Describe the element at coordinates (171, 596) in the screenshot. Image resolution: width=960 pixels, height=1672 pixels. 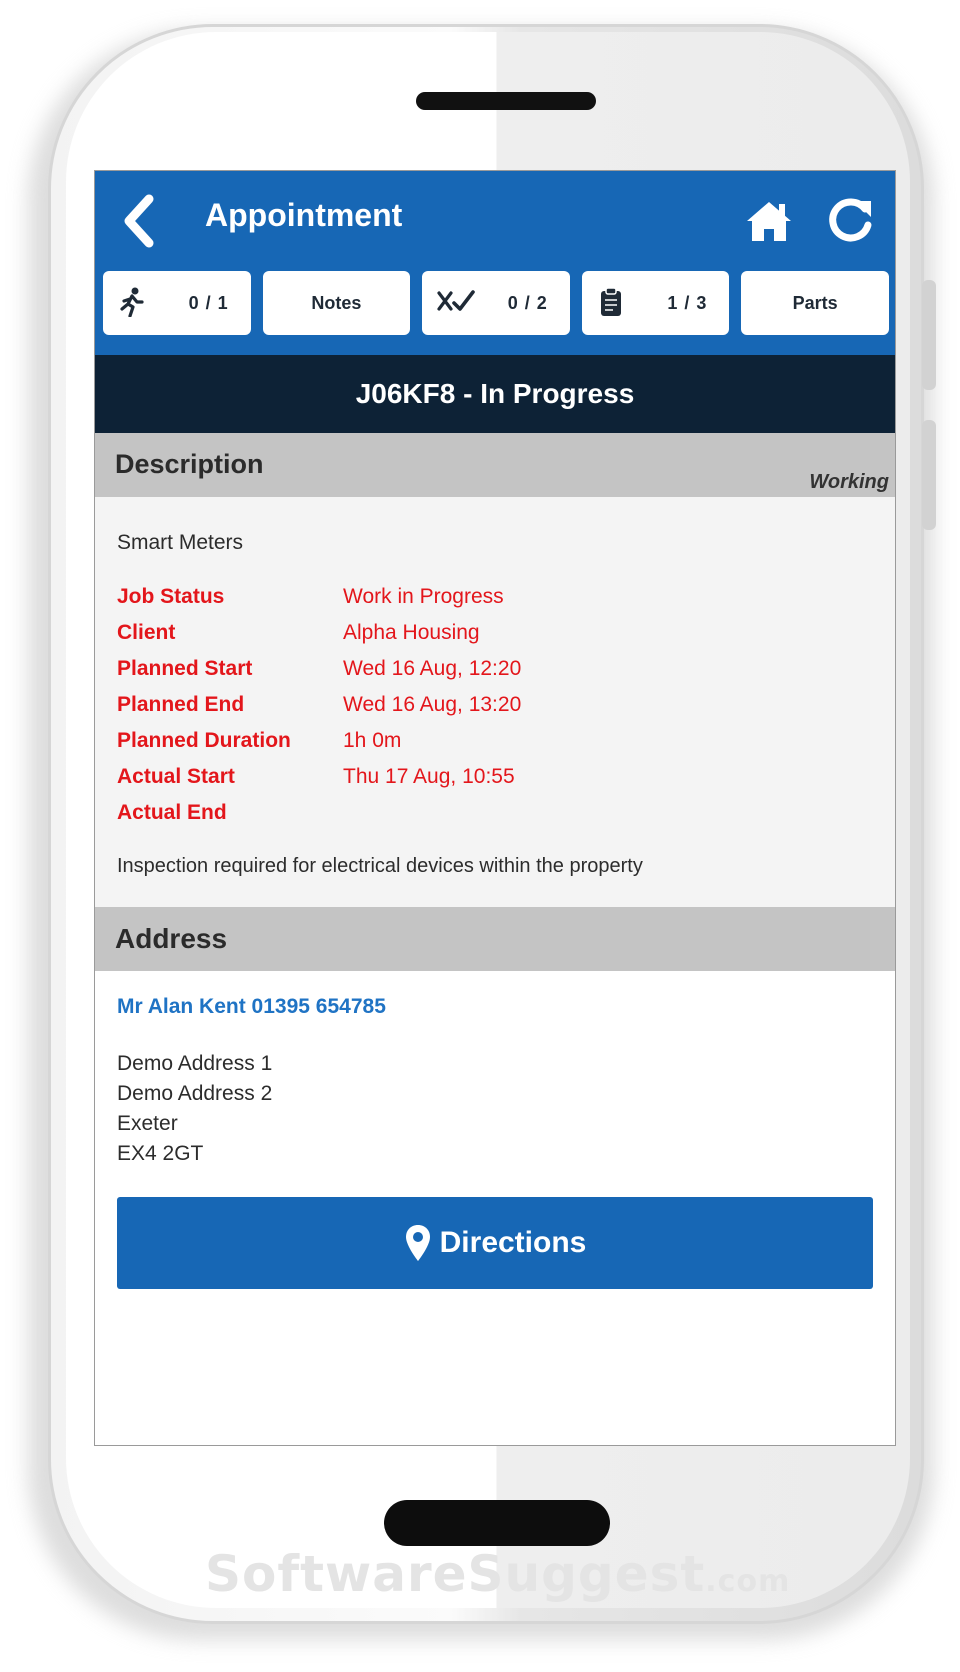
I see `field-label: Job Status` at that location.